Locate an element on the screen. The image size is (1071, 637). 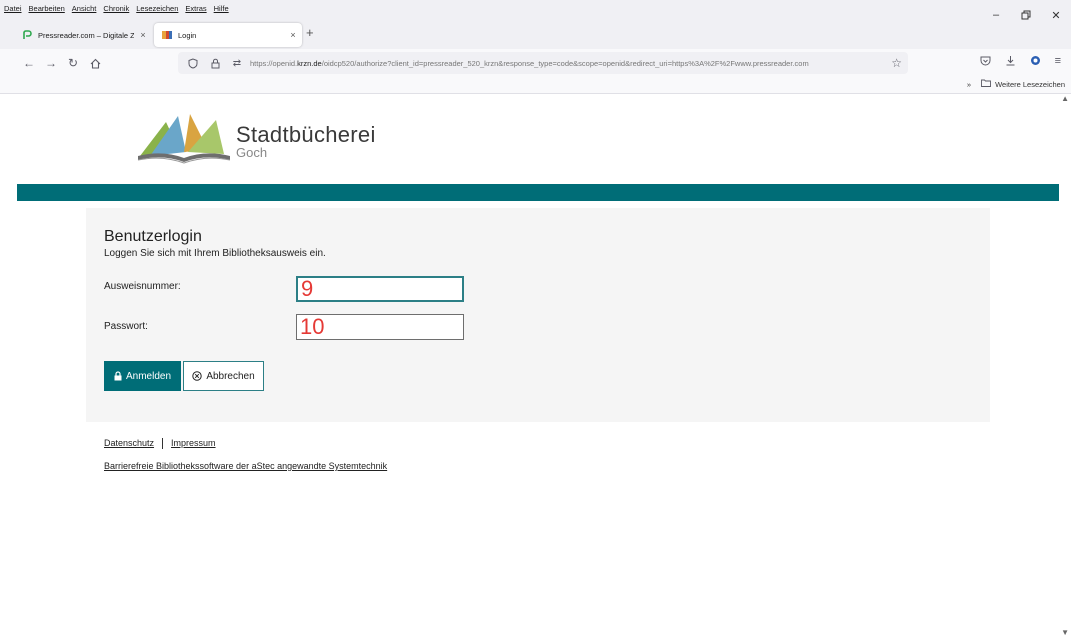
bookmark-star-icon: ☆ is located at coordinates (896, 63).